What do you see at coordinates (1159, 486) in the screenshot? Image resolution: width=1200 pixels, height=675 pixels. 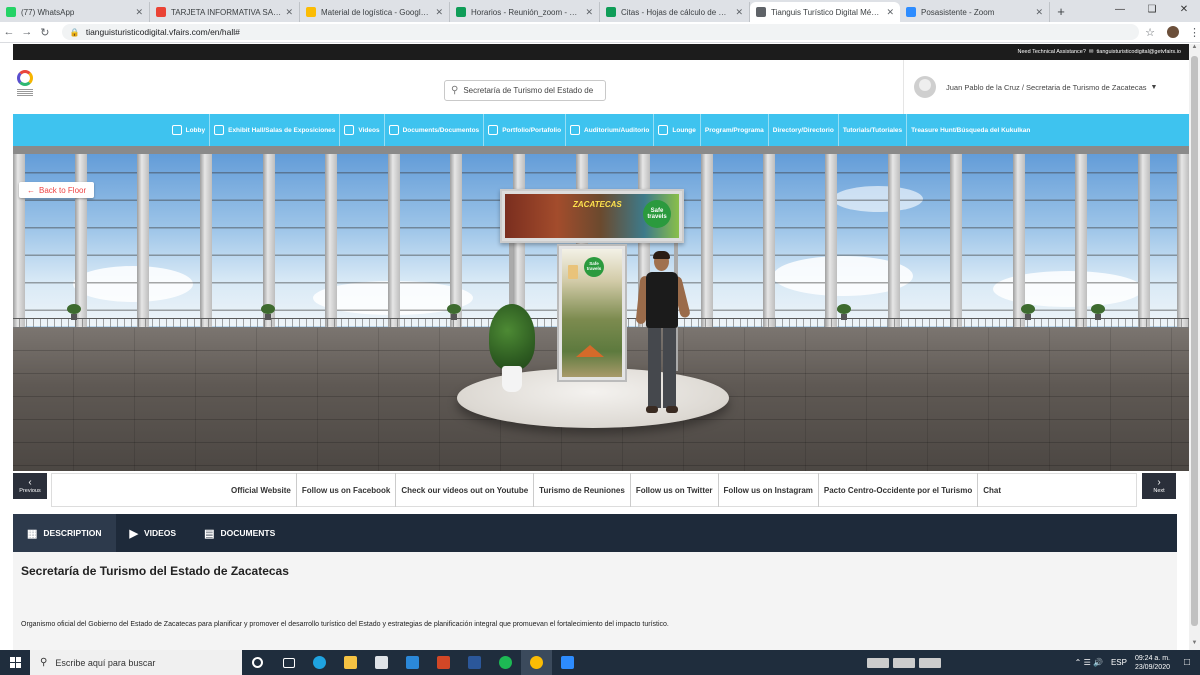 I see `next-button: › Next` at bounding box center [1159, 486].